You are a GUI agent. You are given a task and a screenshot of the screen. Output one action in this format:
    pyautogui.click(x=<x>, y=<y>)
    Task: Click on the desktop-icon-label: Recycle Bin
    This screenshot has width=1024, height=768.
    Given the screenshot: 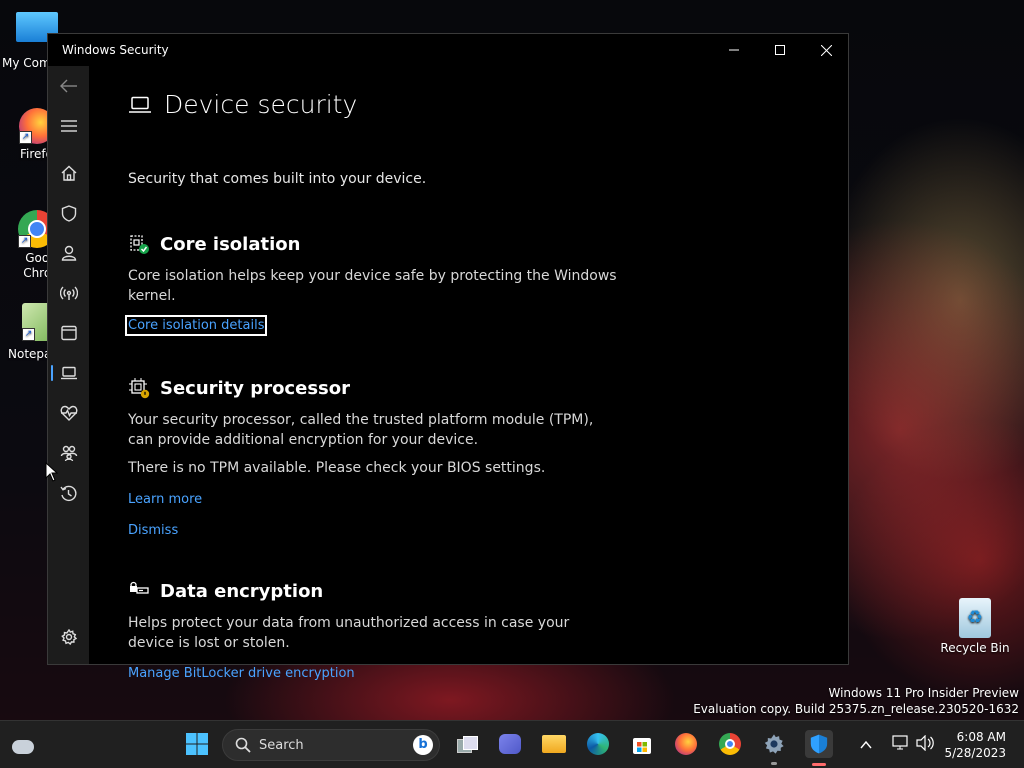 What is the action you would take?
    pyautogui.click(x=975, y=648)
    